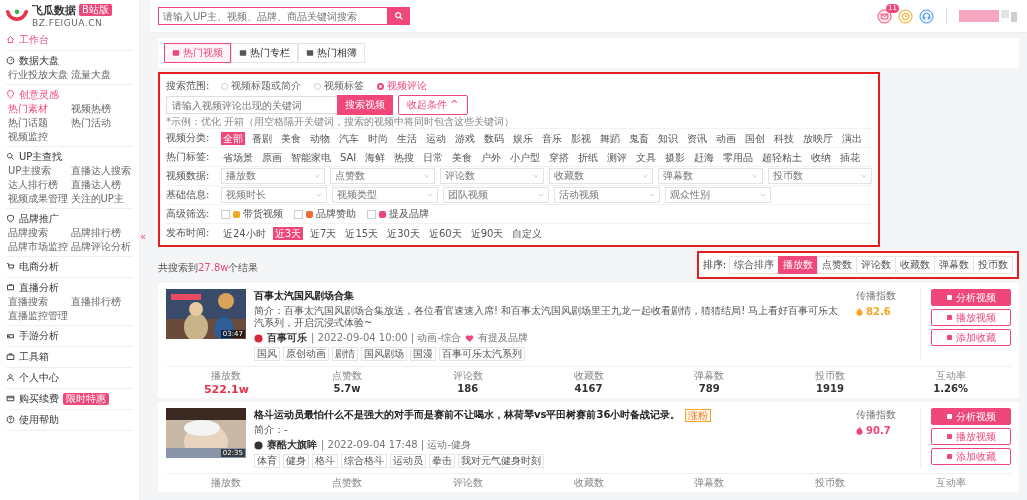 Image resolution: width=1027 pixels, height=500 pixels. What do you see at coordinates (754, 265) in the screenshot?
I see `sort-option: 综合排序` at bounding box center [754, 265].